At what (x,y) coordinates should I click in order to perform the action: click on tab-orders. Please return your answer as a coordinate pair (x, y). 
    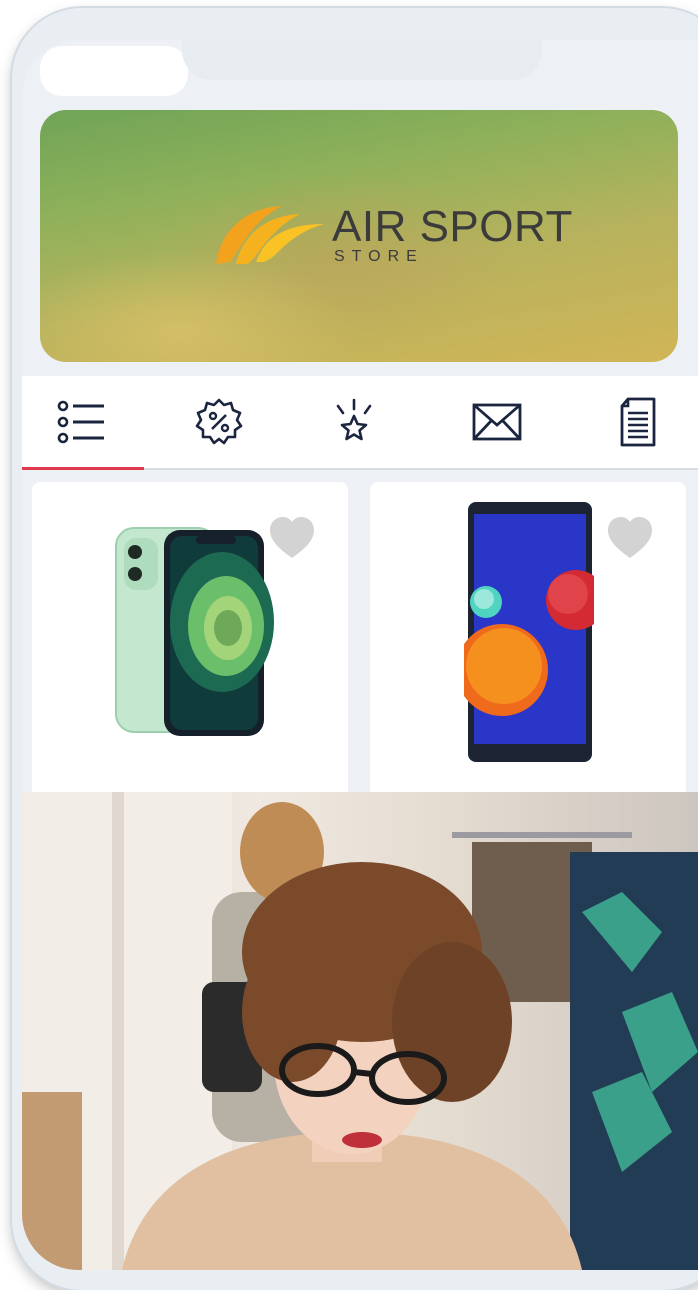
    Looking at the image, I should click on (638, 422).